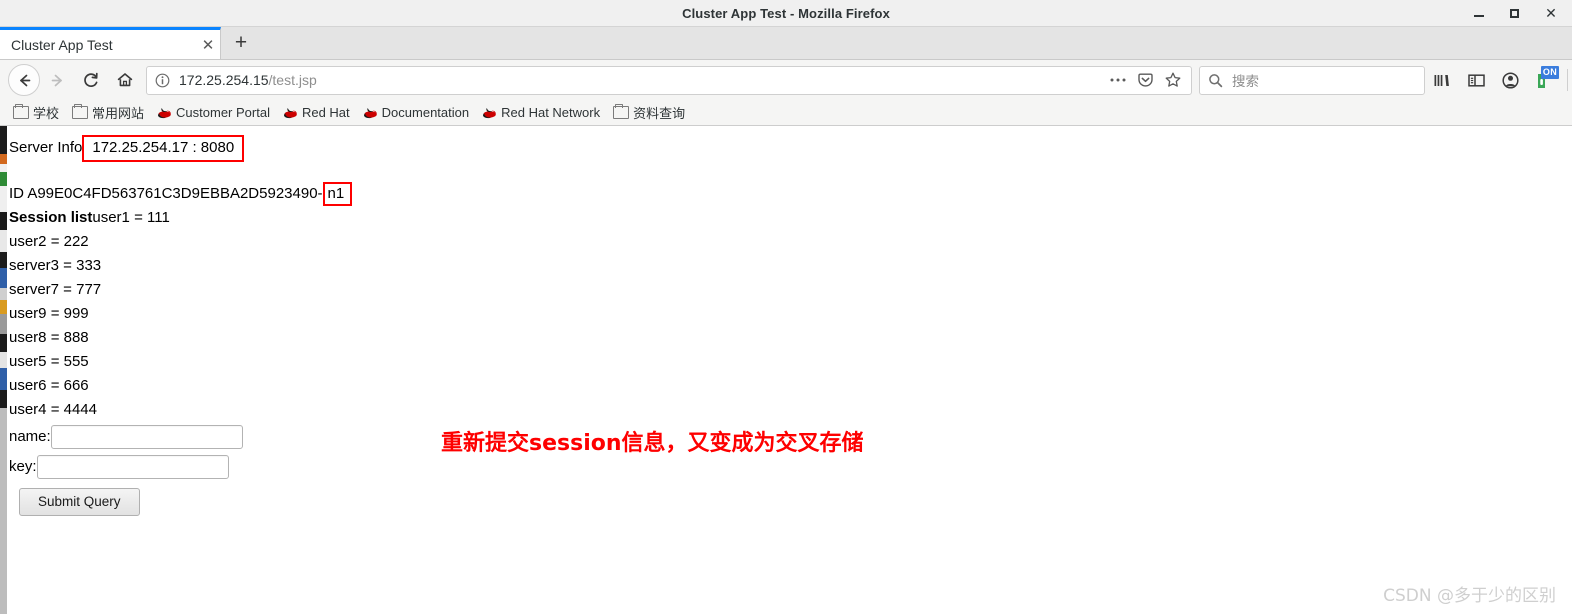 This screenshot has width=1572, height=614. What do you see at coordinates (1173, 80) in the screenshot?
I see `bookmark-star-icon` at bounding box center [1173, 80].